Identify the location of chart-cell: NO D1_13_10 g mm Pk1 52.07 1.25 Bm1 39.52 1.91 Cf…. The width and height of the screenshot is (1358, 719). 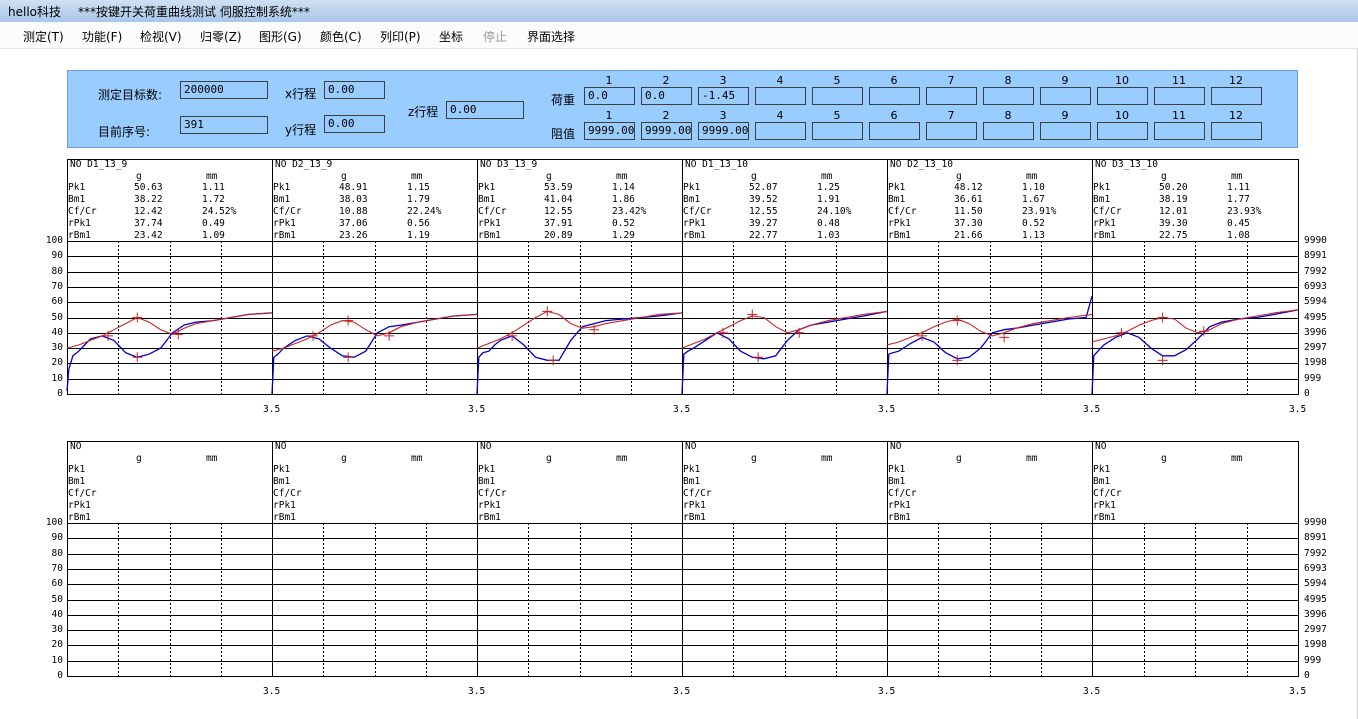
(784, 277).